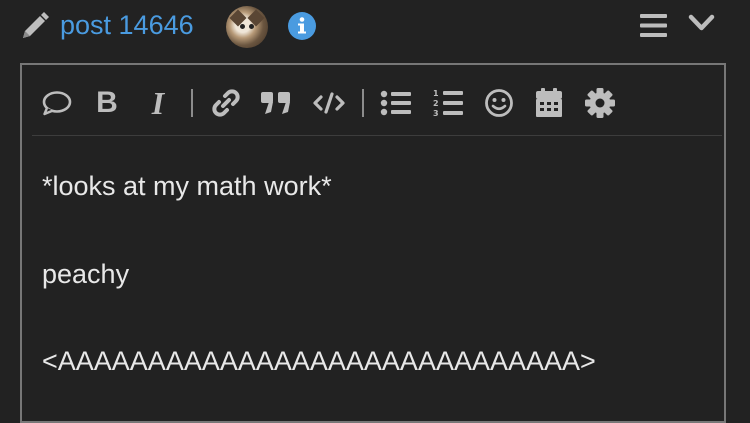 This screenshot has width=750, height=423. What do you see at coordinates (549, 103) in the screenshot?
I see `calendar-icon` at bounding box center [549, 103].